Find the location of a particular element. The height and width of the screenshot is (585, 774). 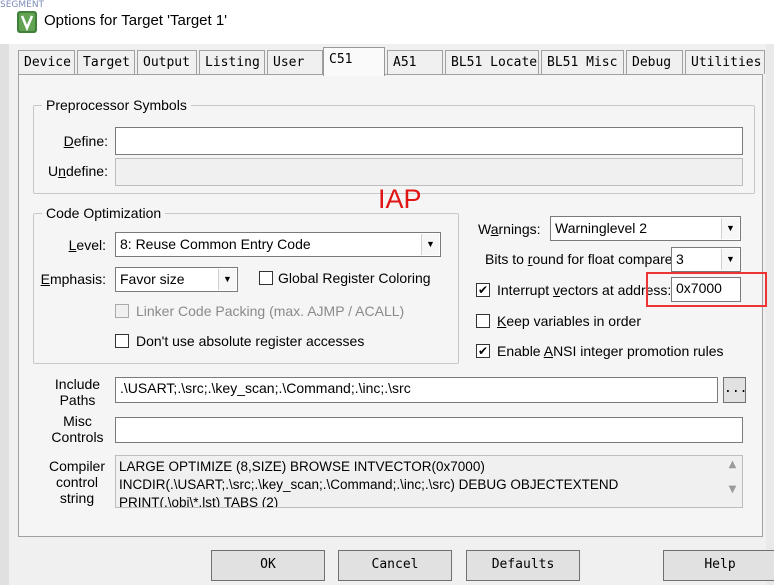

linker-code-packing-checkbox is located at coordinates (122, 311).